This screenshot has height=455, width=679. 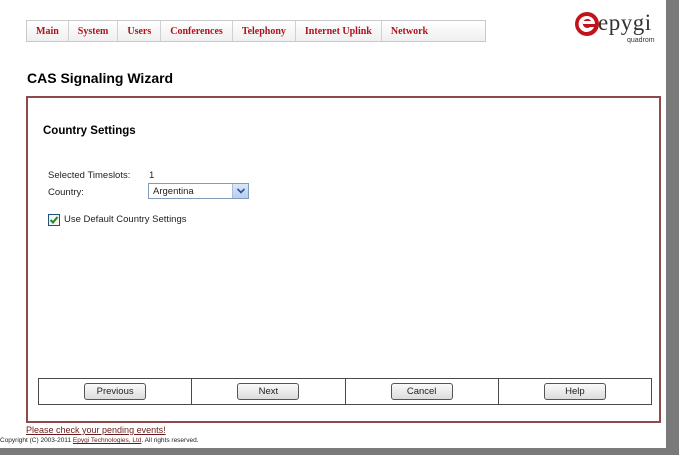 What do you see at coordinates (89, 175) in the screenshot?
I see `timeslots-label: Selected Timeslots:` at bounding box center [89, 175].